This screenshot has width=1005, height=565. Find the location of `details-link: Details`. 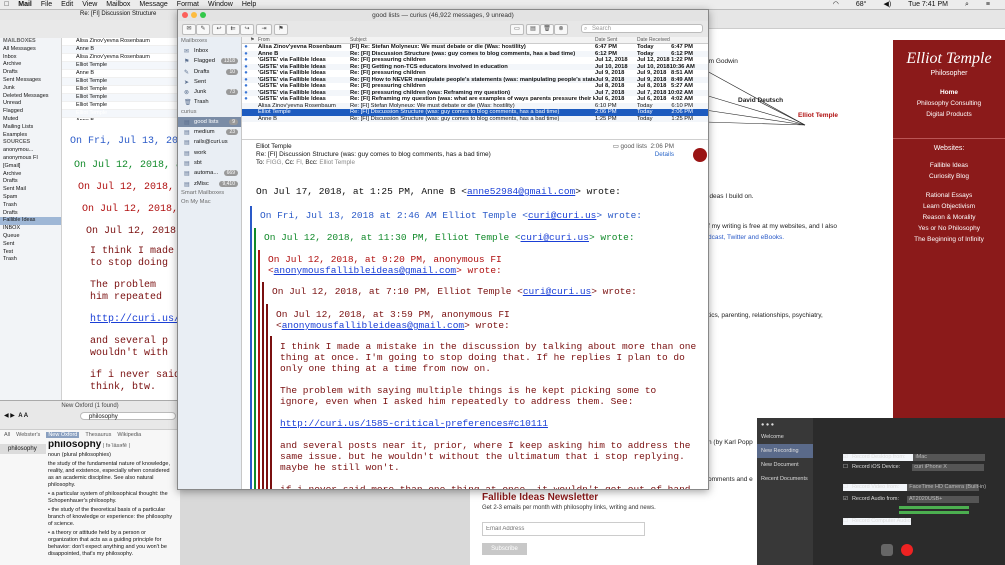

details-link: Details is located at coordinates (664, 154).